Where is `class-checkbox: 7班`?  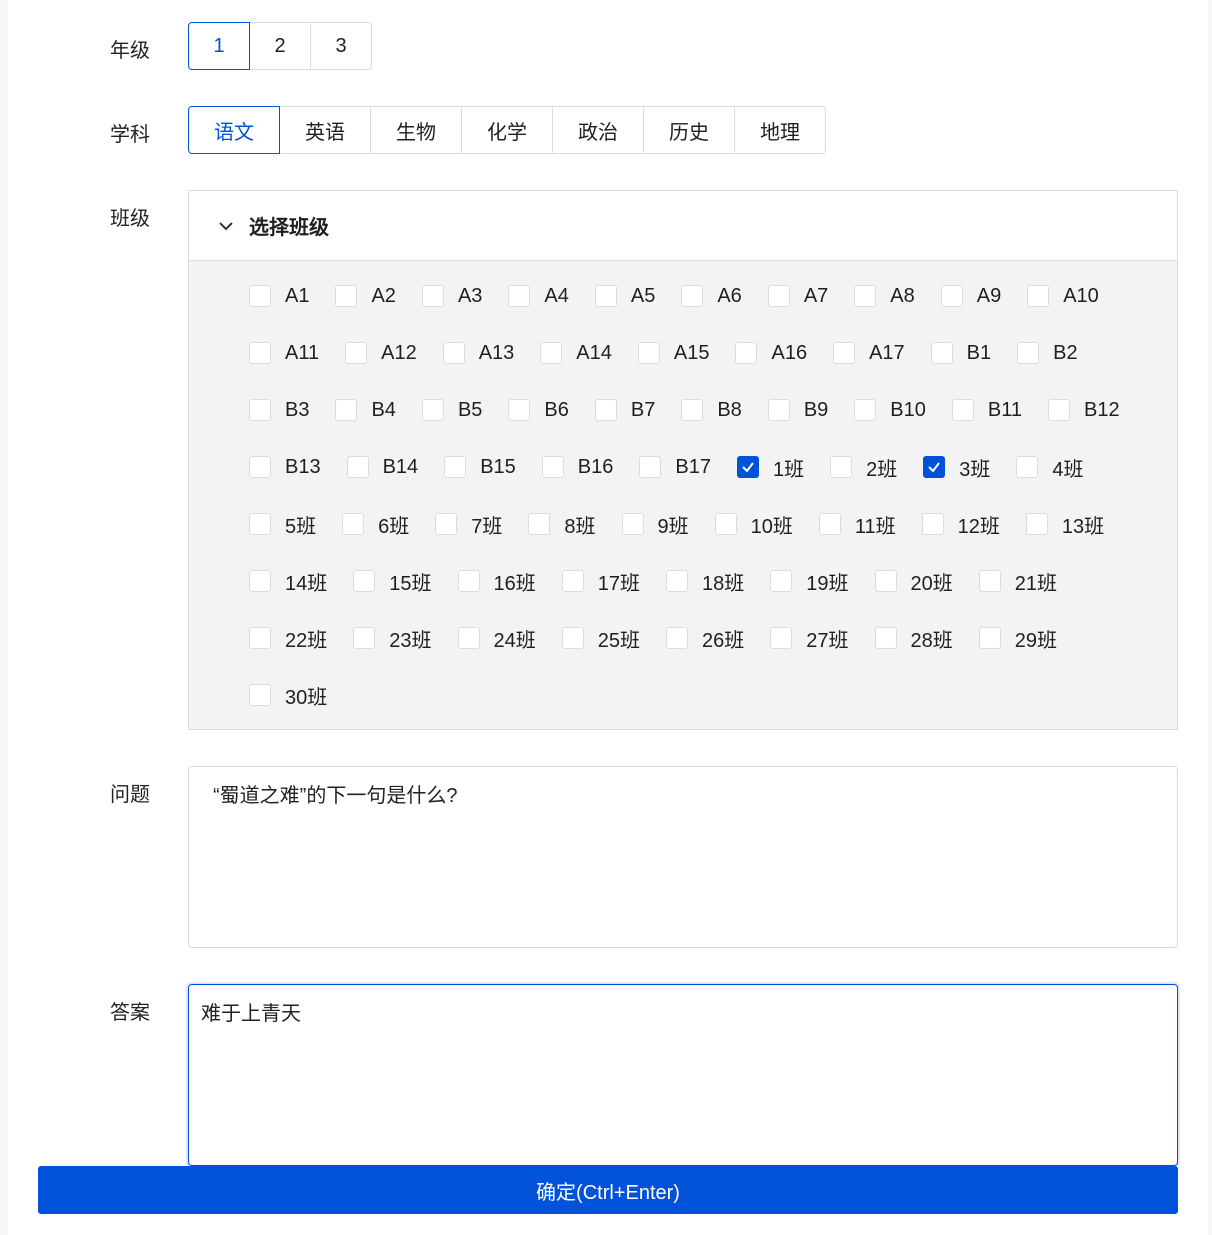 class-checkbox: 7班 is located at coordinates (468, 524).